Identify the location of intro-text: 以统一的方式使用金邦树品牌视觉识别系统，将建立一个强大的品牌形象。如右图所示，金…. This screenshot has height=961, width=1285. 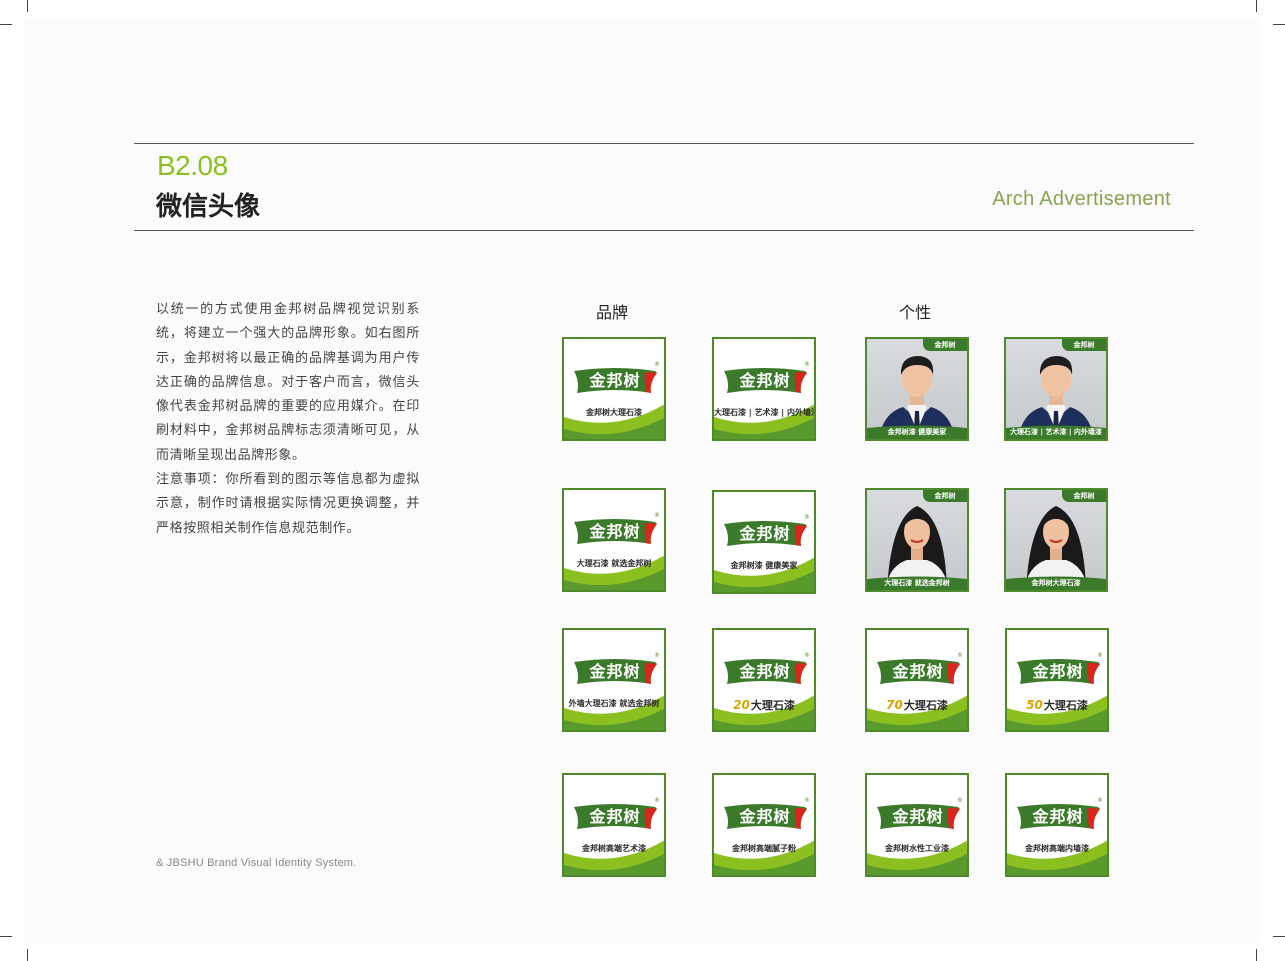
(288, 419).